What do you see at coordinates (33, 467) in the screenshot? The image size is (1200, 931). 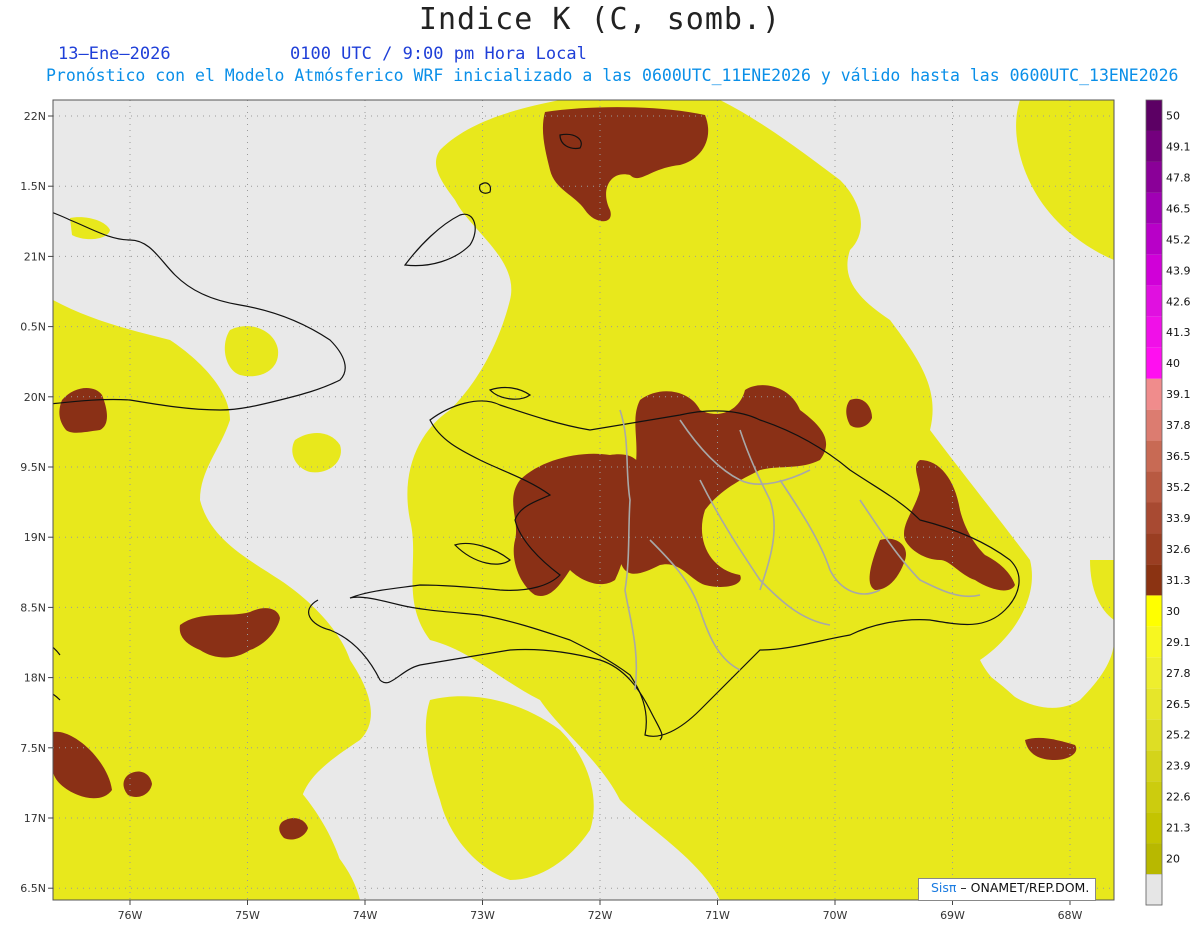 I see `lat-tick-label: 9.5N` at bounding box center [33, 467].